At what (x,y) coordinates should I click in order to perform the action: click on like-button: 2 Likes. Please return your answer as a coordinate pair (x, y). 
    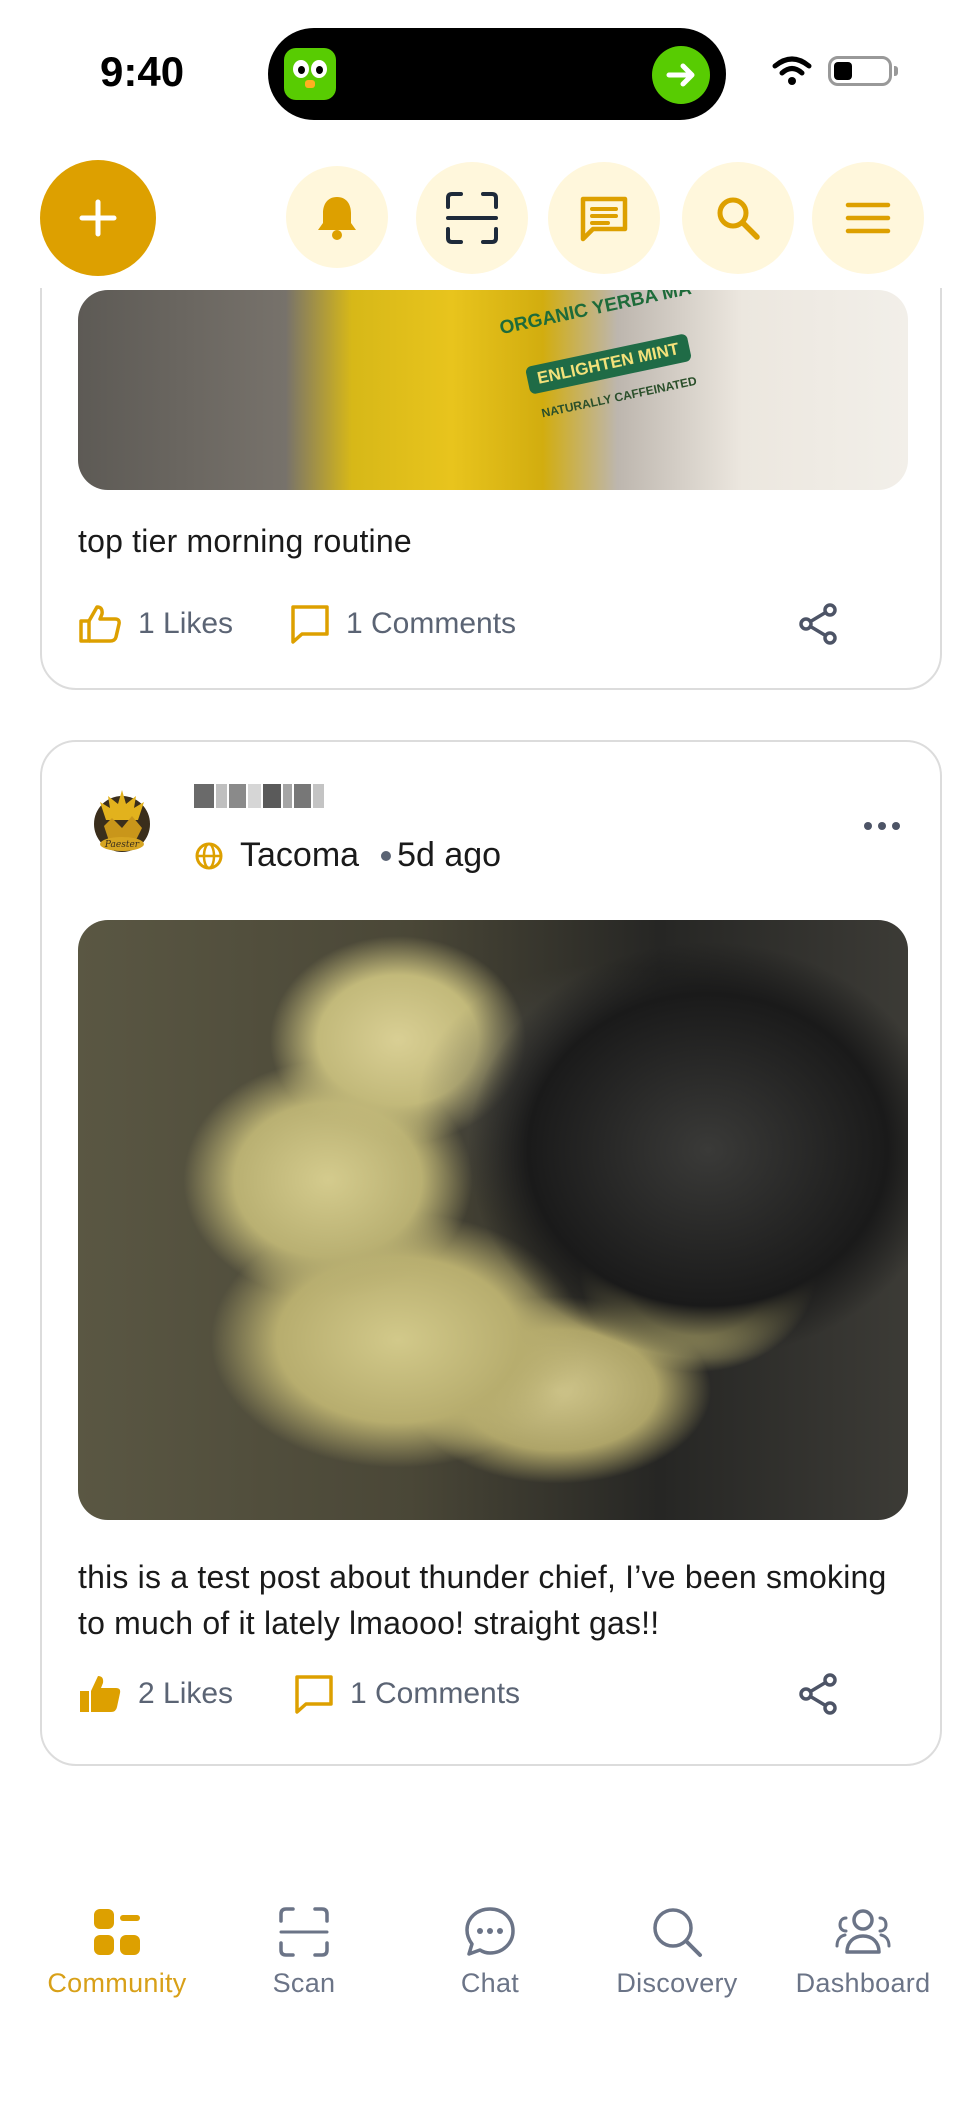
    Looking at the image, I should click on (155, 1694).